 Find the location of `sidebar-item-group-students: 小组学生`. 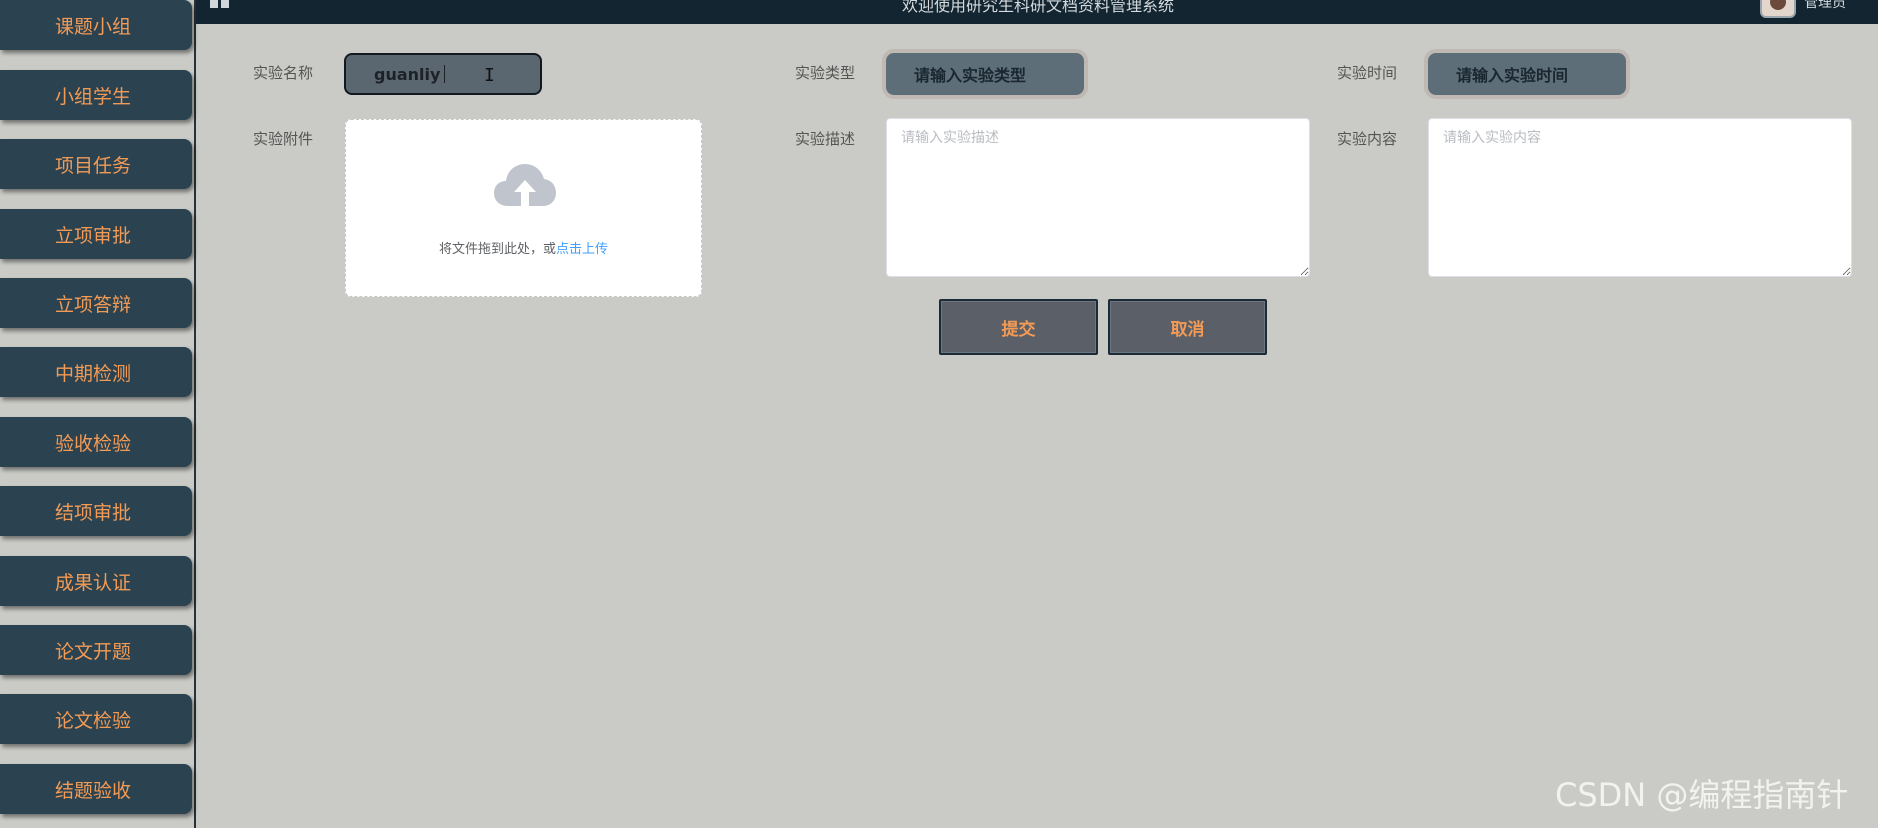

sidebar-item-group-students: 小组学生 is located at coordinates (96, 95).